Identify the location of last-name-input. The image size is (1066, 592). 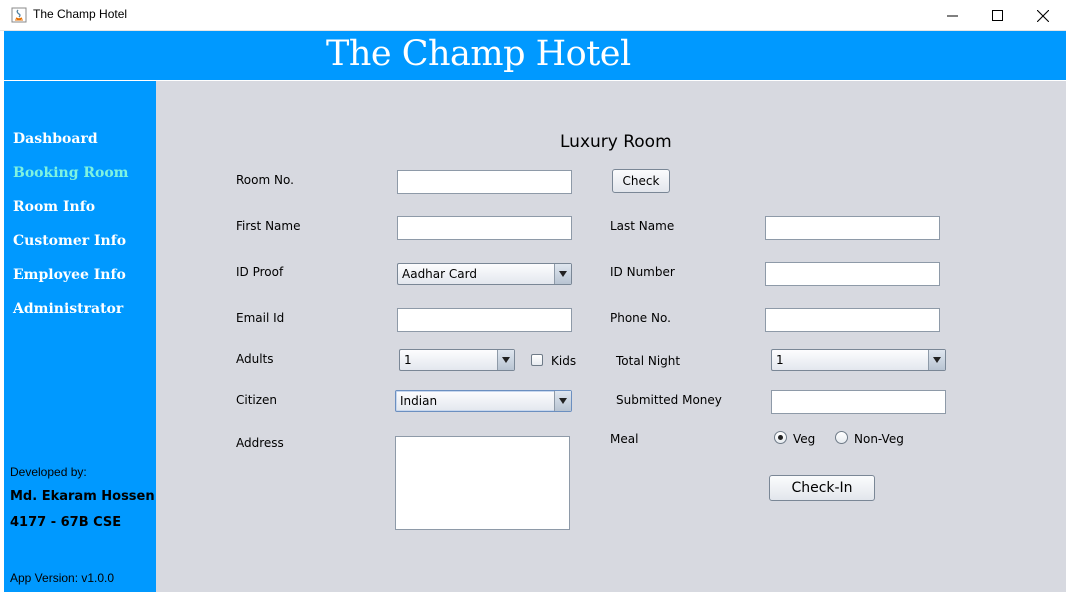
(852, 228).